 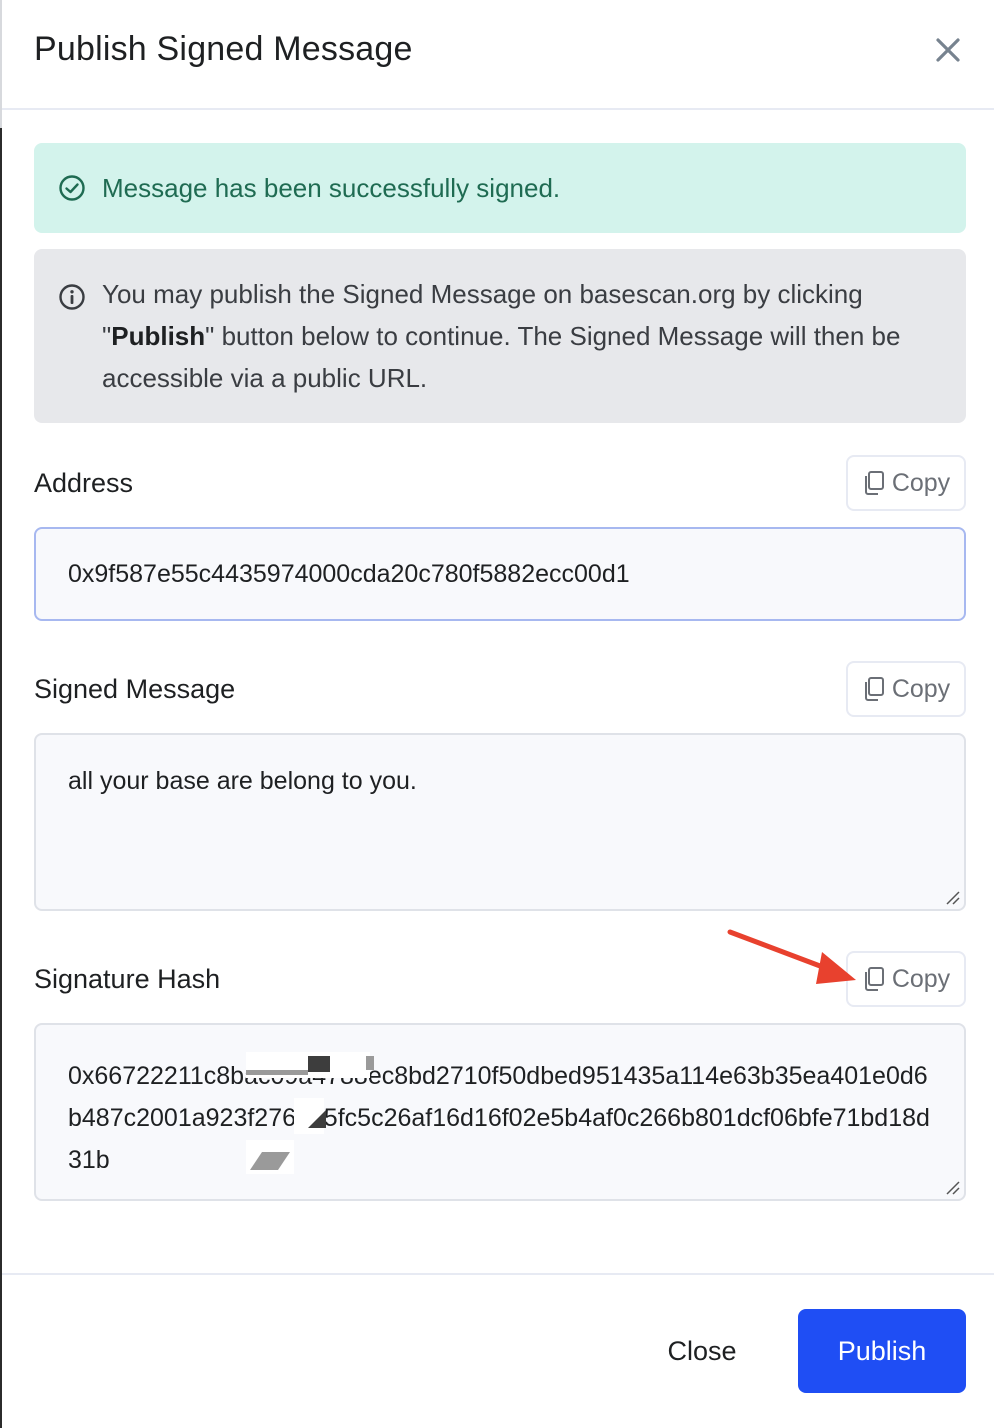 I want to click on close-button: Close, so click(x=702, y=1351).